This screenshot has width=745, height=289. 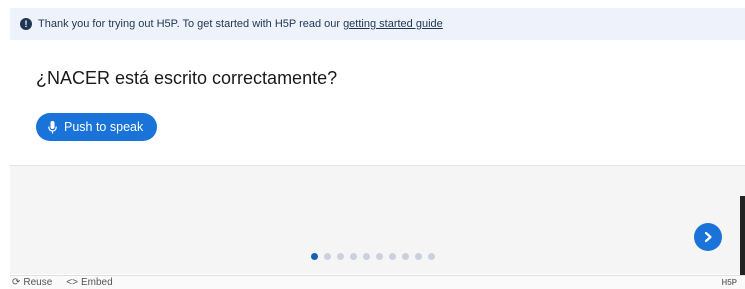 I want to click on chevron-right-icon, so click(x=708, y=237).